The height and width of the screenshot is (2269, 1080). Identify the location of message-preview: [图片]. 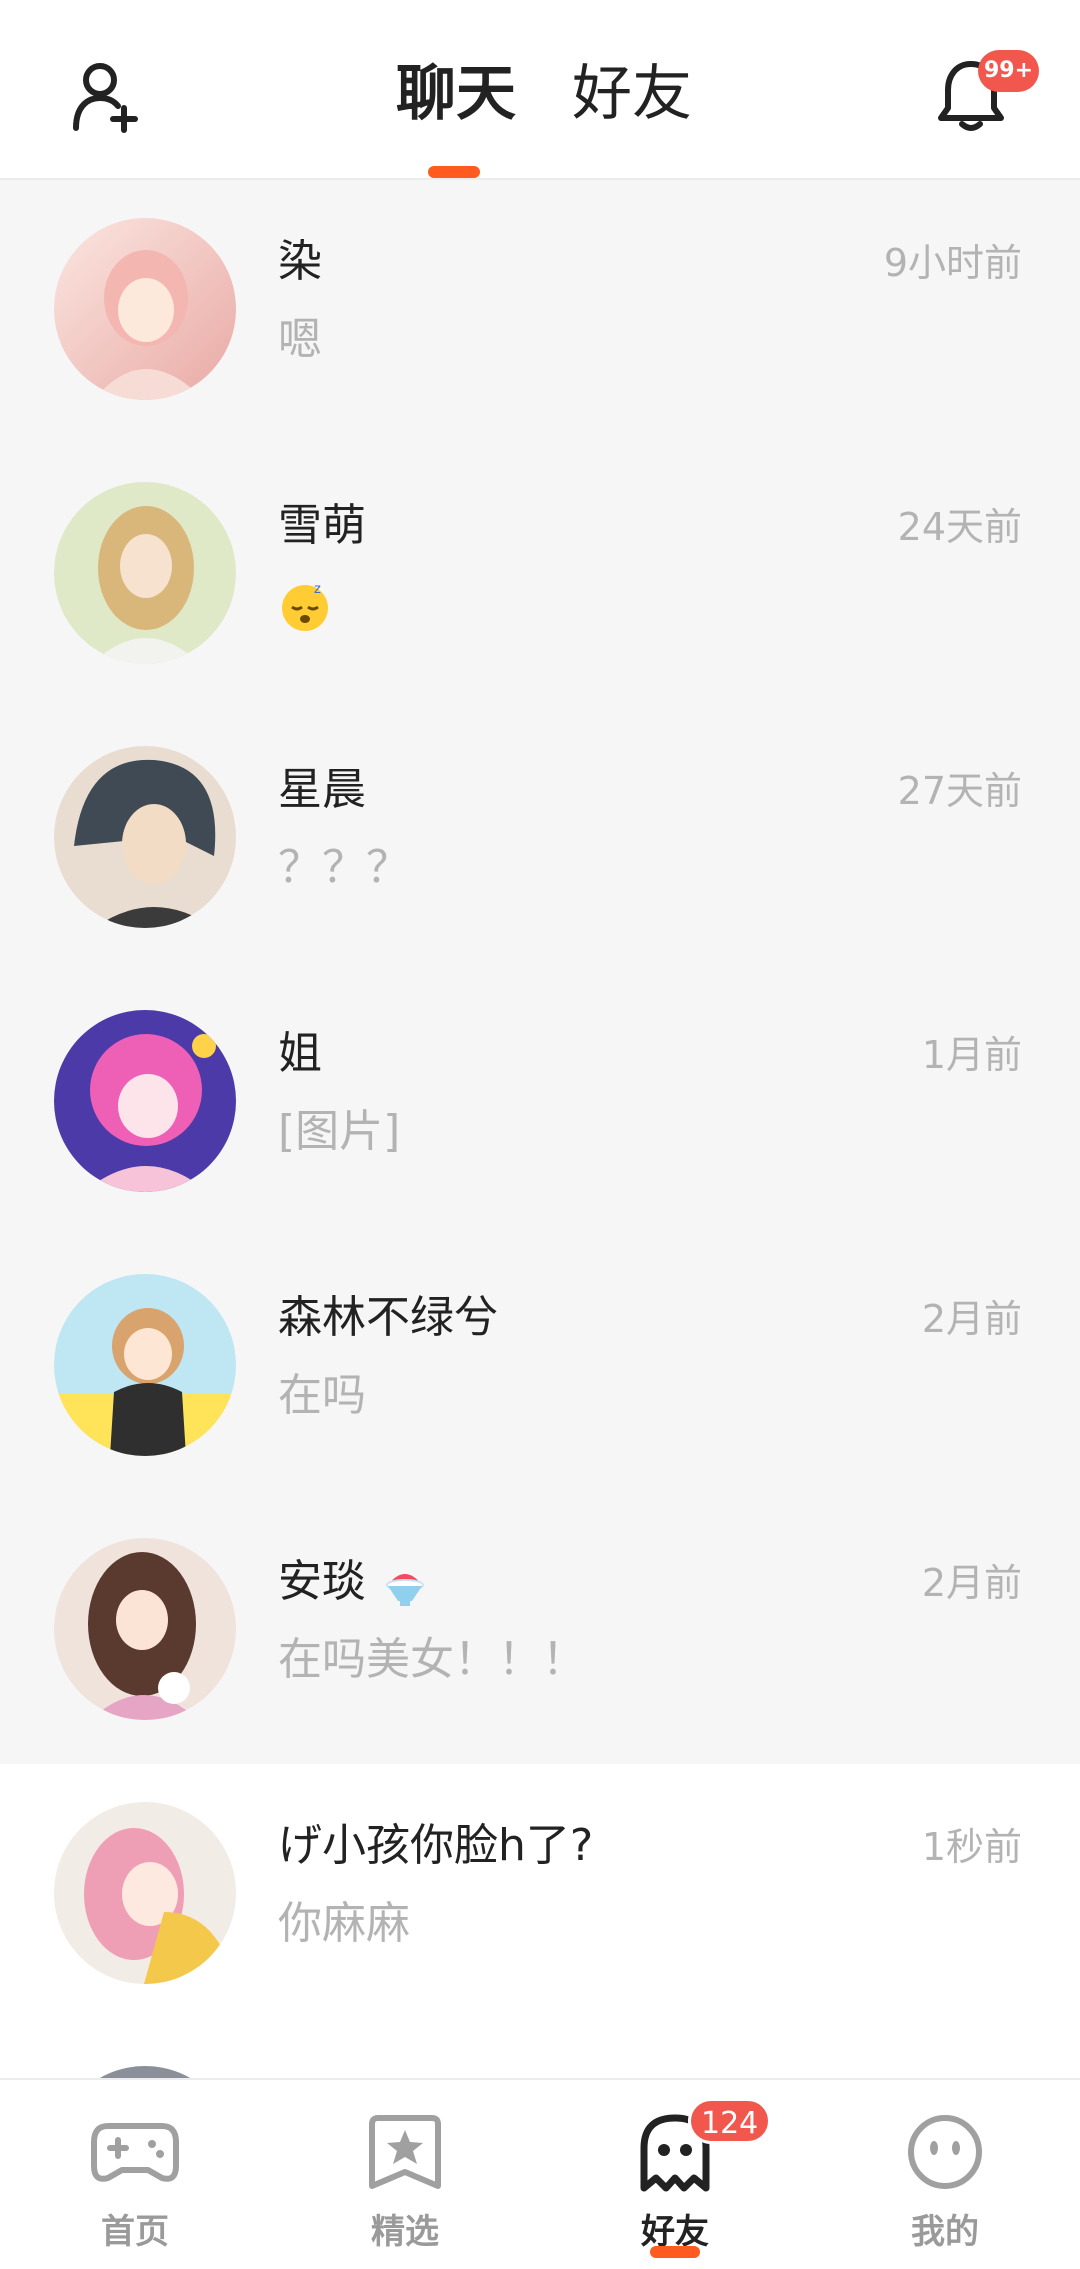
(339, 1131).